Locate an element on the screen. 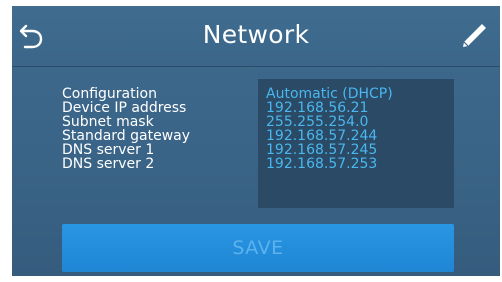 The height and width of the screenshot is (282, 502). value-standard-gateway: 192.168.57.244 is located at coordinates (322, 136).